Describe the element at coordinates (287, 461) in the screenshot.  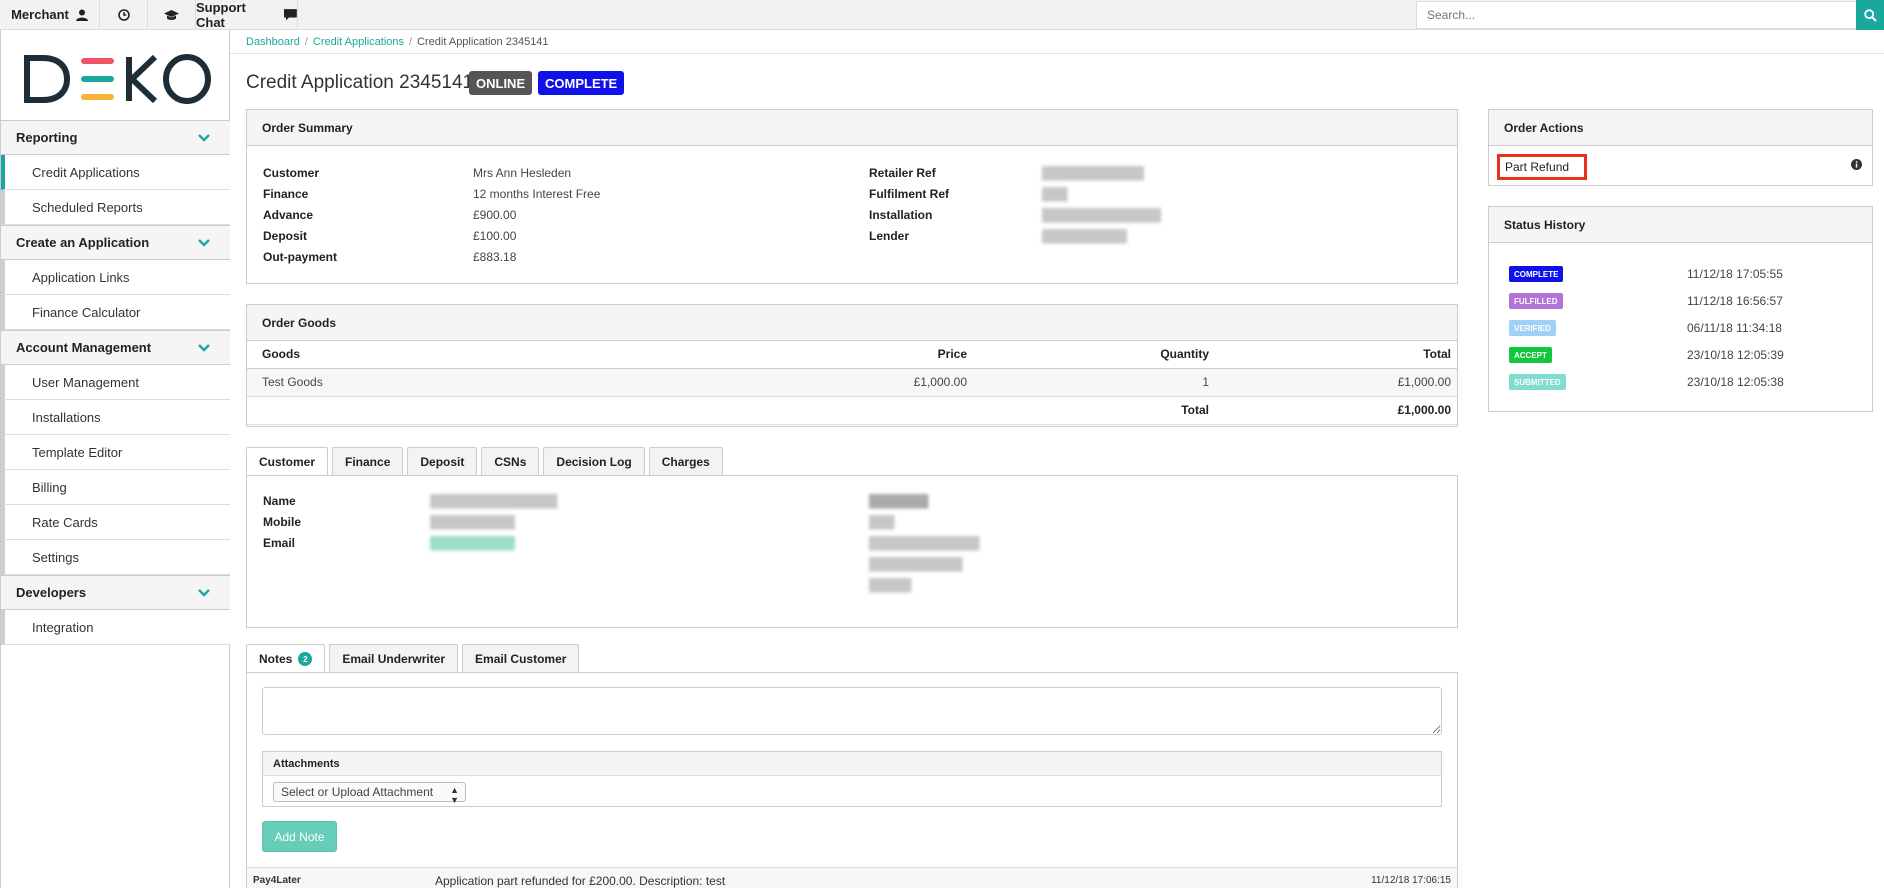
I see `tab-customer: Customer` at that location.